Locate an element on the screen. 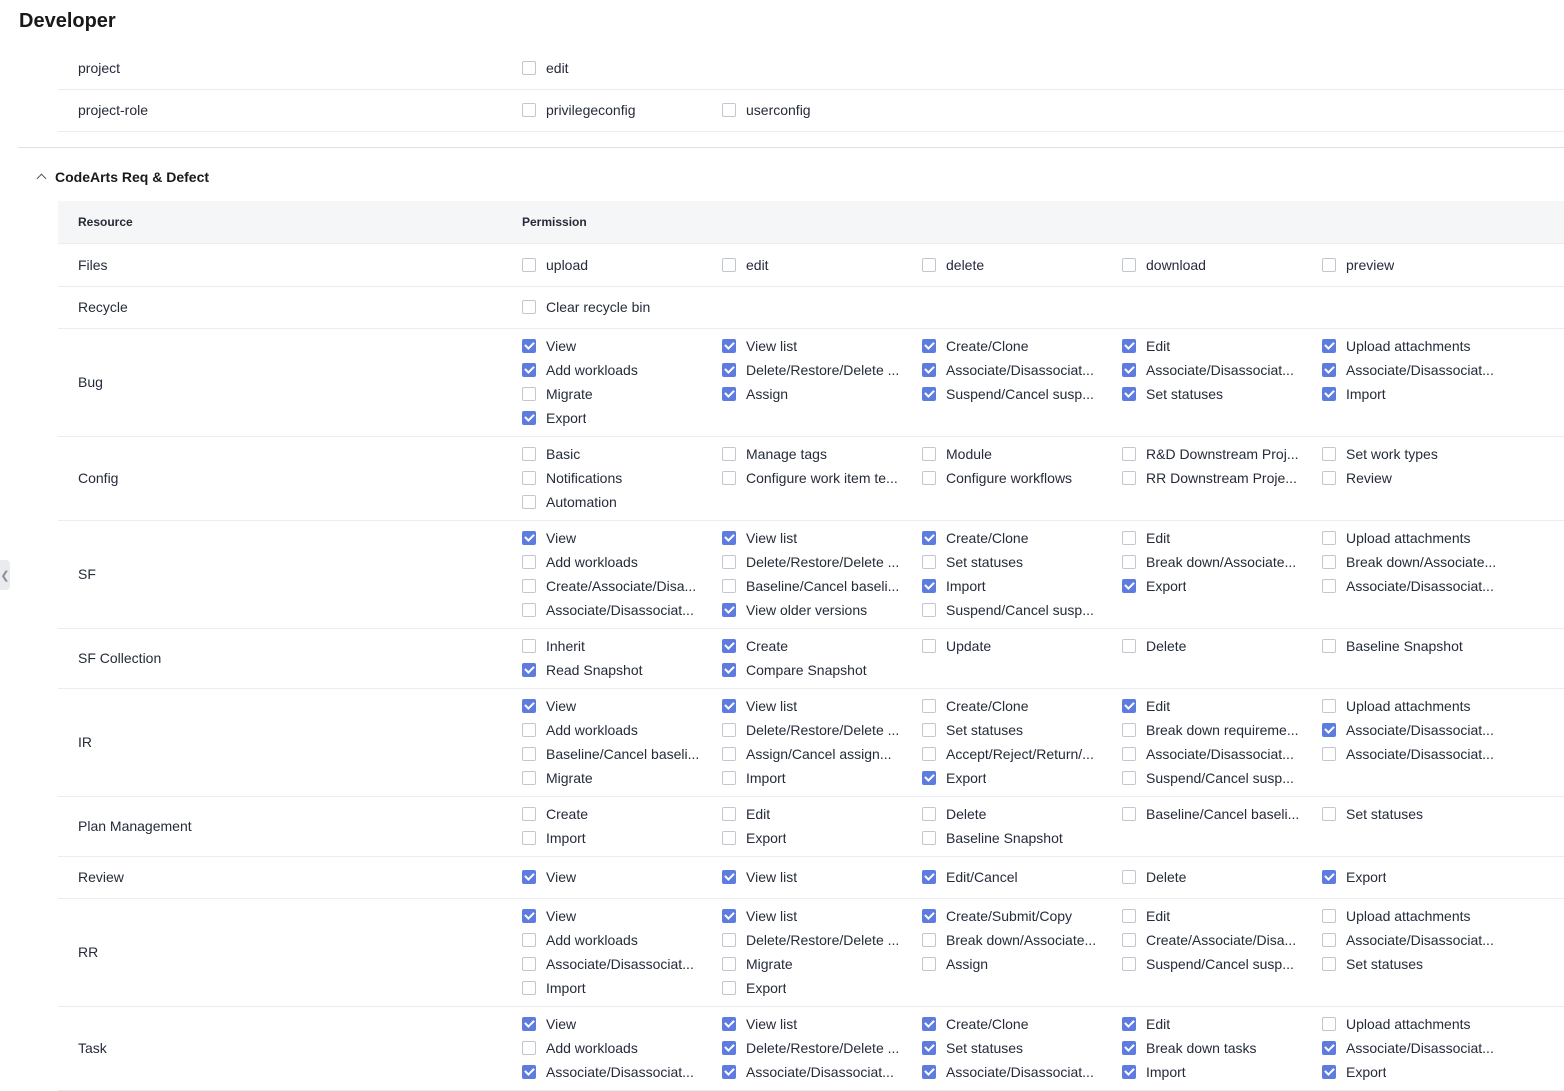 This screenshot has height=1091, width=1564. permission-checkbox-set-work-types: Set work types is located at coordinates (1414, 454).